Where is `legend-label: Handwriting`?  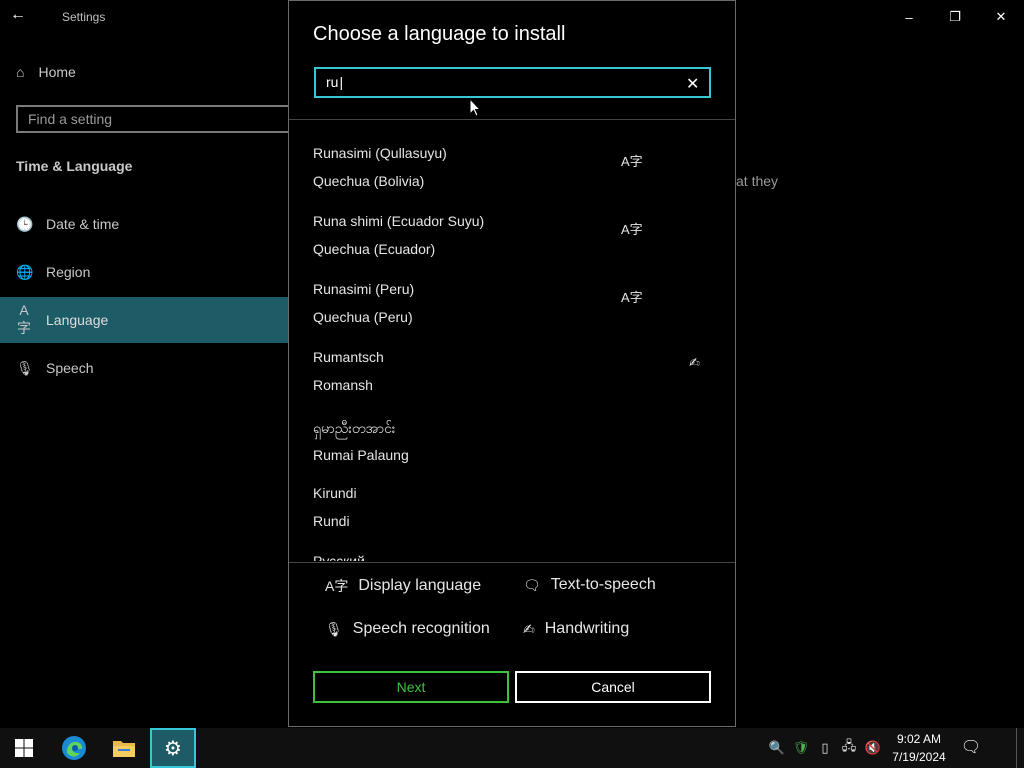
legend-label: Handwriting is located at coordinates (587, 628).